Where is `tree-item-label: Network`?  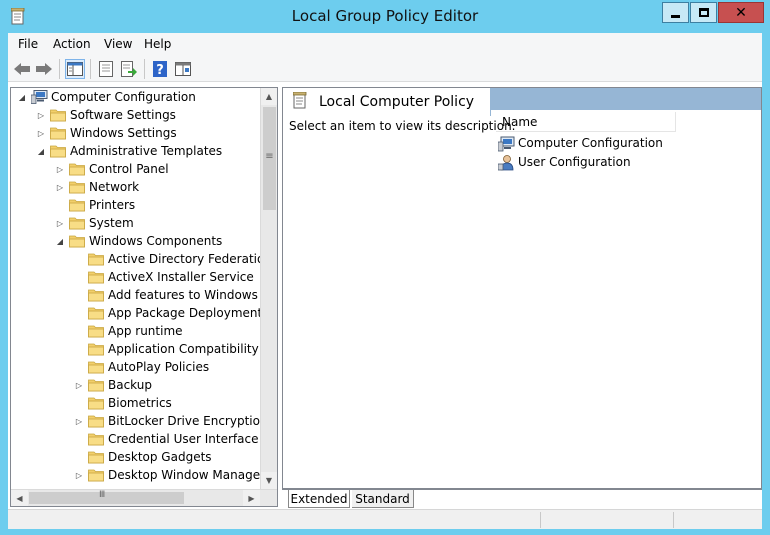
tree-item-label: Network is located at coordinates (114, 187).